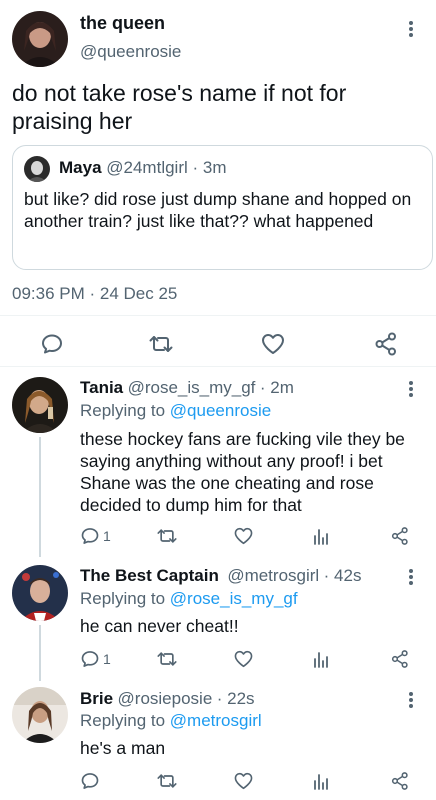 The image size is (436, 800). What do you see at coordinates (209, 167) in the screenshot?
I see `quoted-time: · 3m` at bounding box center [209, 167].